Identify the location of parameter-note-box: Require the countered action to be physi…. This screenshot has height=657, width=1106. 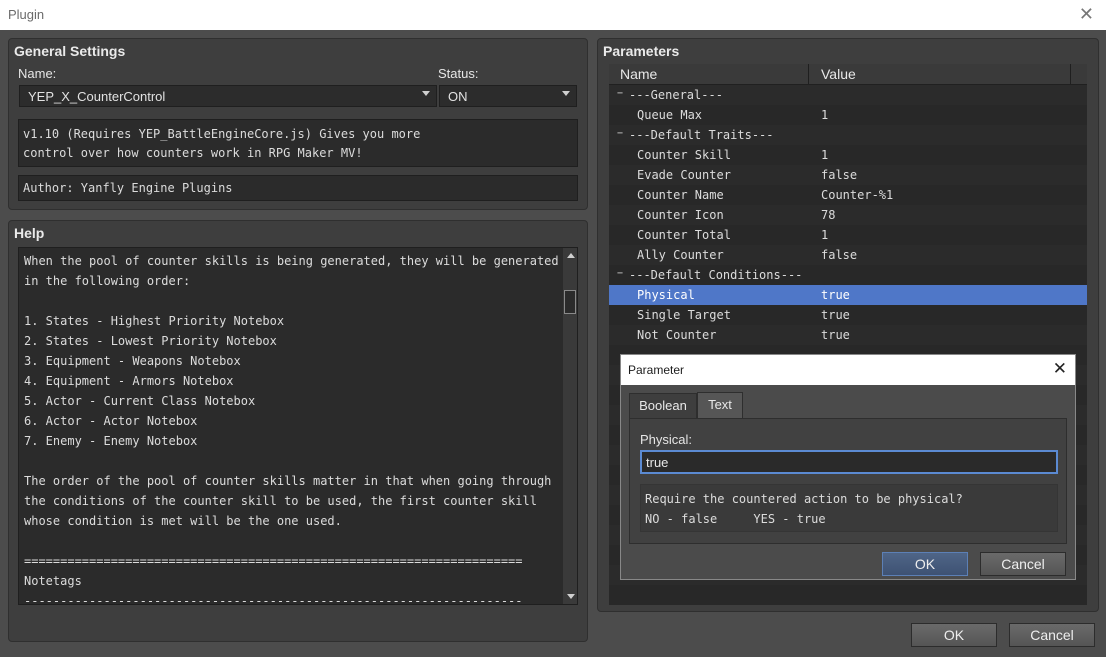
(849, 508).